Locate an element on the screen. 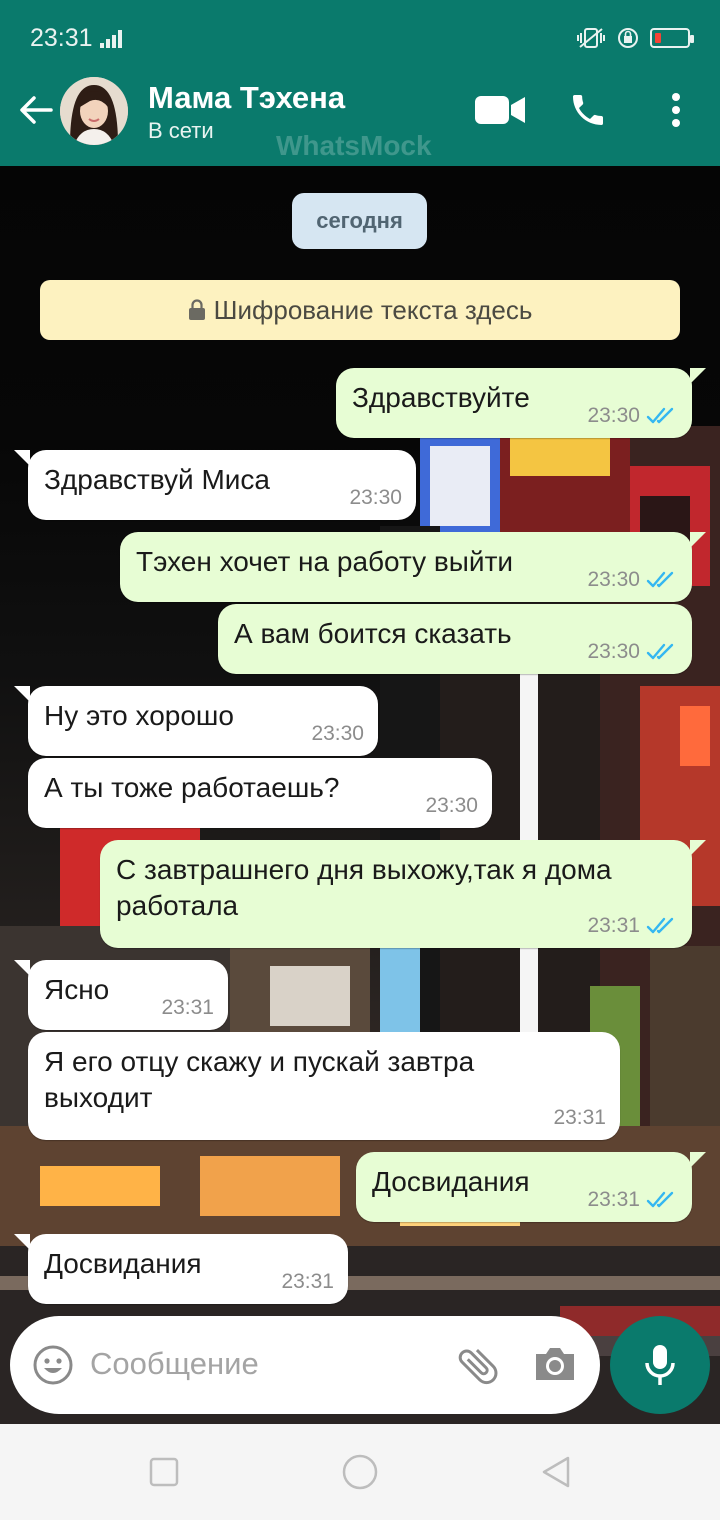 Image resolution: width=720 pixels, height=1520 pixels. attach-icon is located at coordinates (478, 1367).